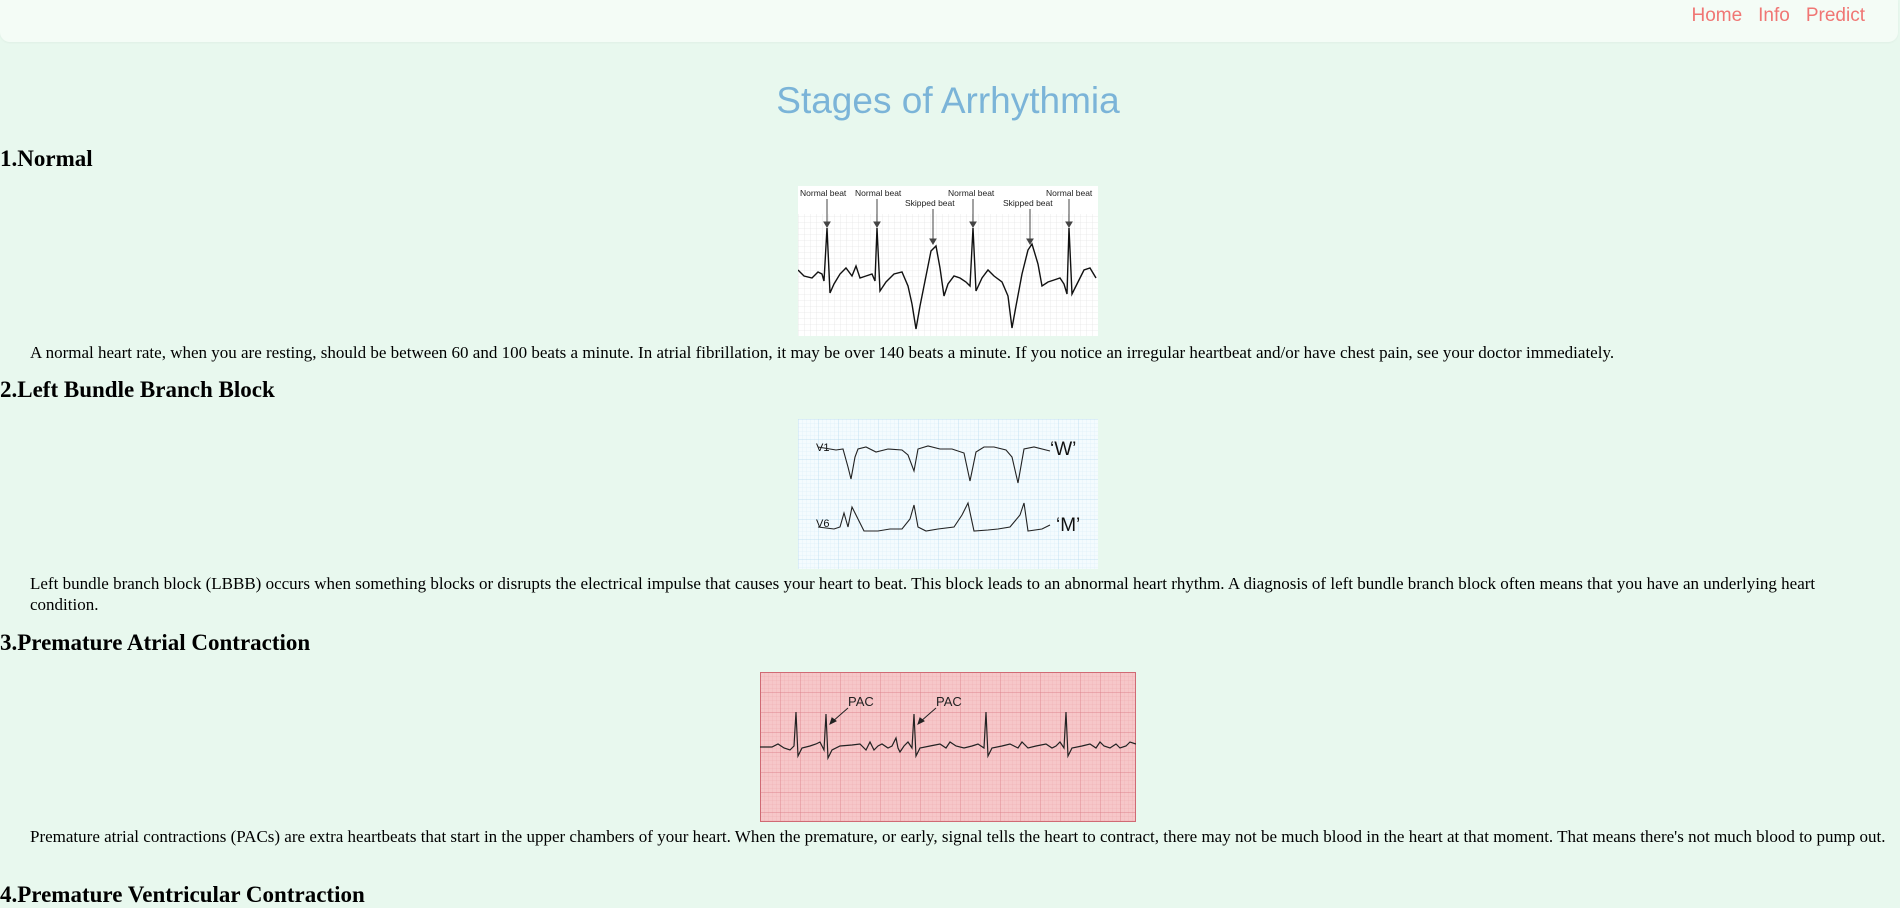 The width and height of the screenshot is (1900, 908). Describe the element at coordinates (948, 494) in the screenshot. I see `ecg-image-lbbb: V1 V6 ‘W’ ‘M’` at that location.